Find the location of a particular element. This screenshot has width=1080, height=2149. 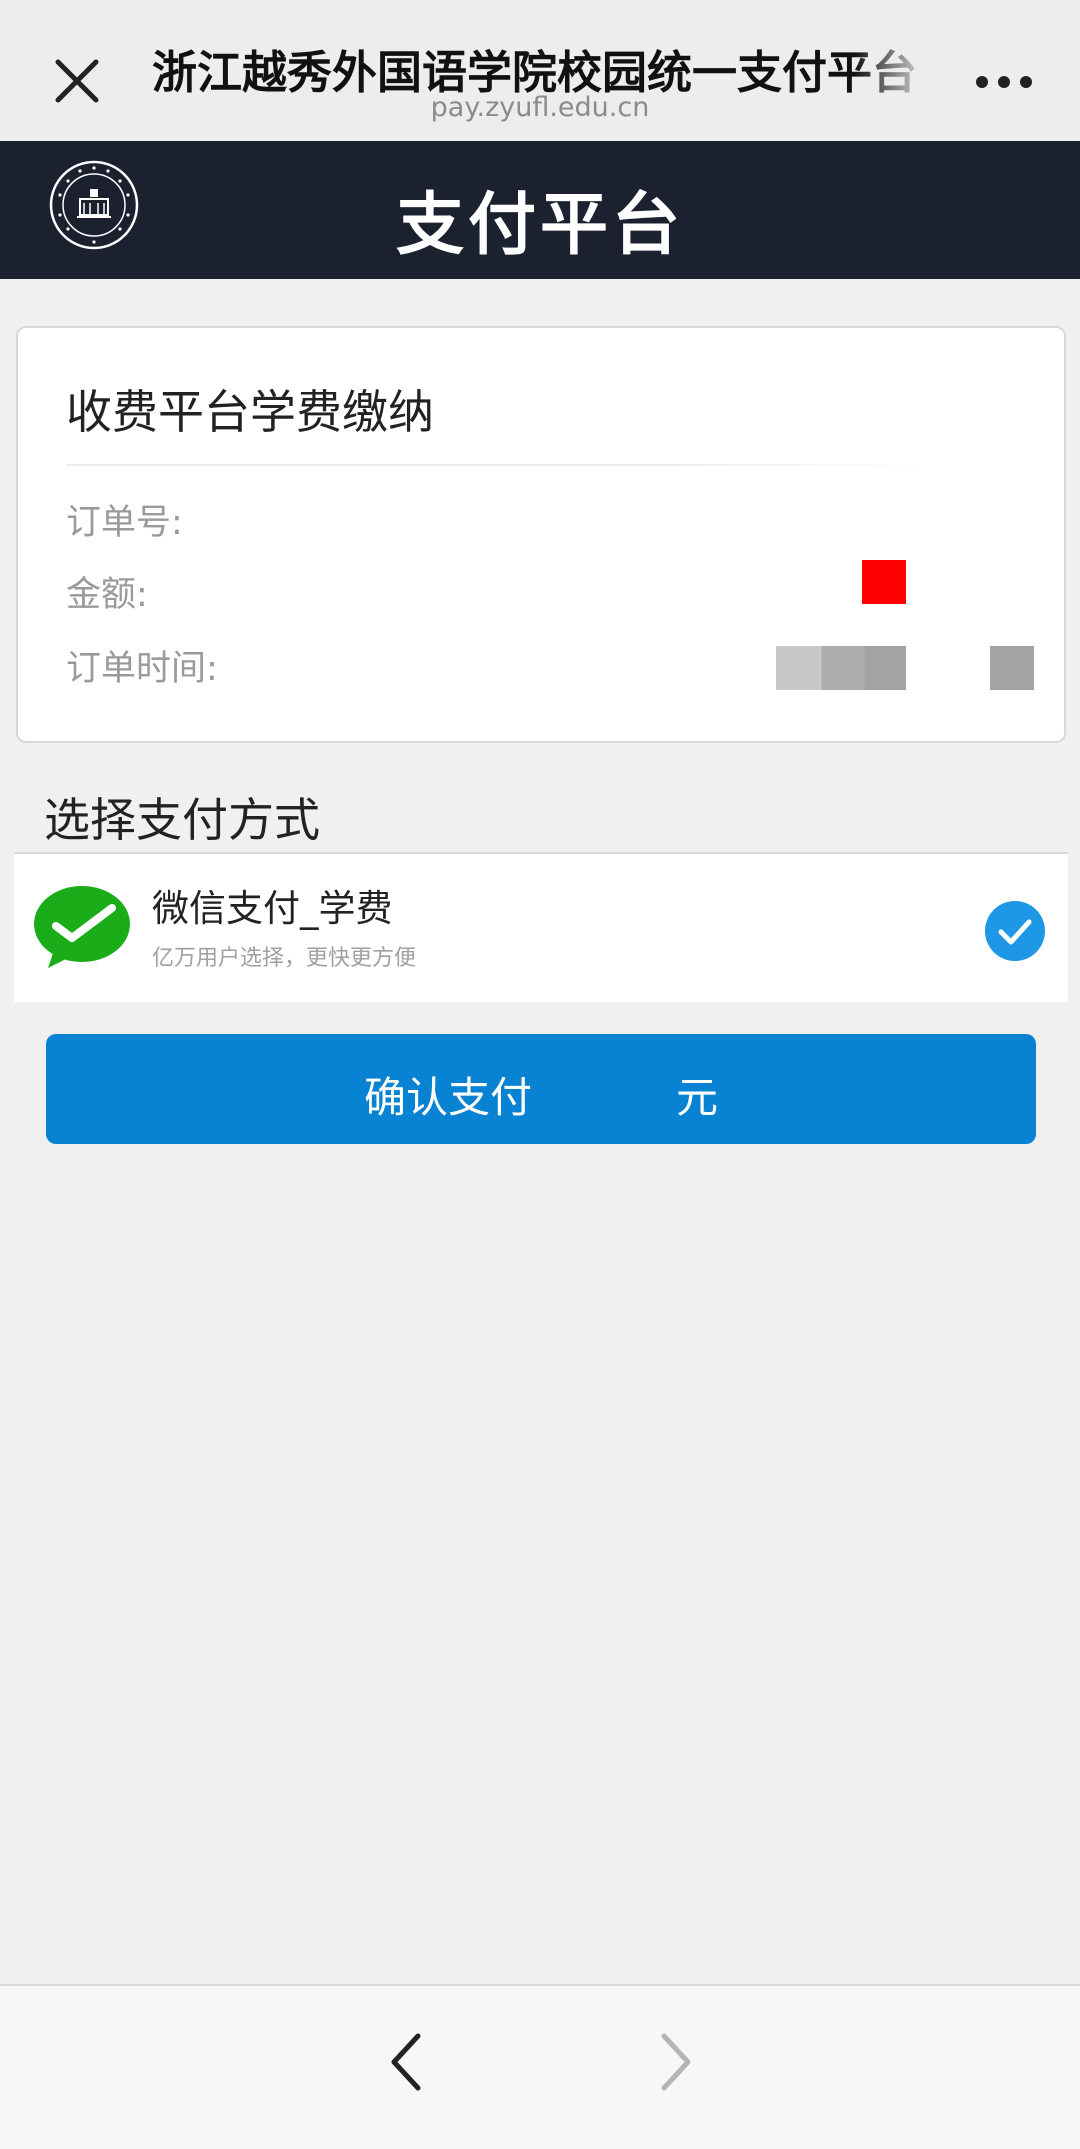

amount-redacted is located at coordinates (884, 582).